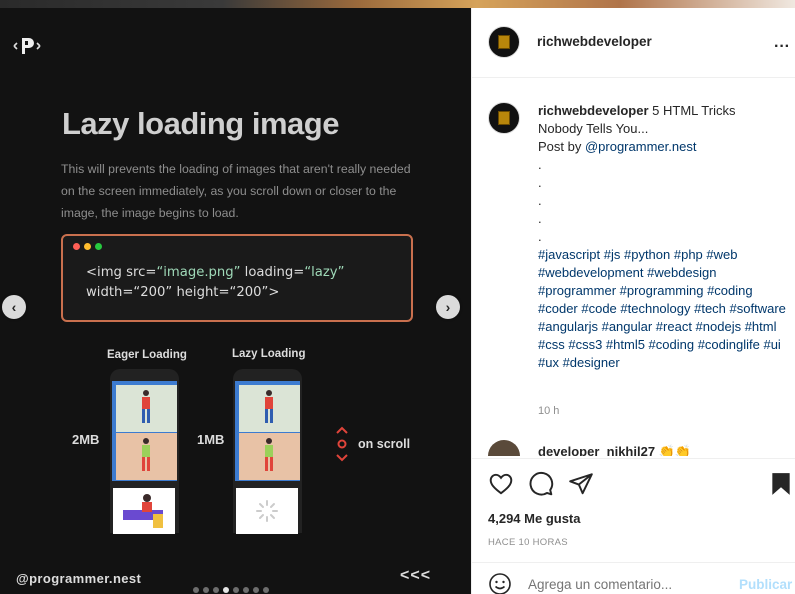  Describe the element at coordinates (782, 47) in the screenshot. I see `more-options-icon: ···` at that location.